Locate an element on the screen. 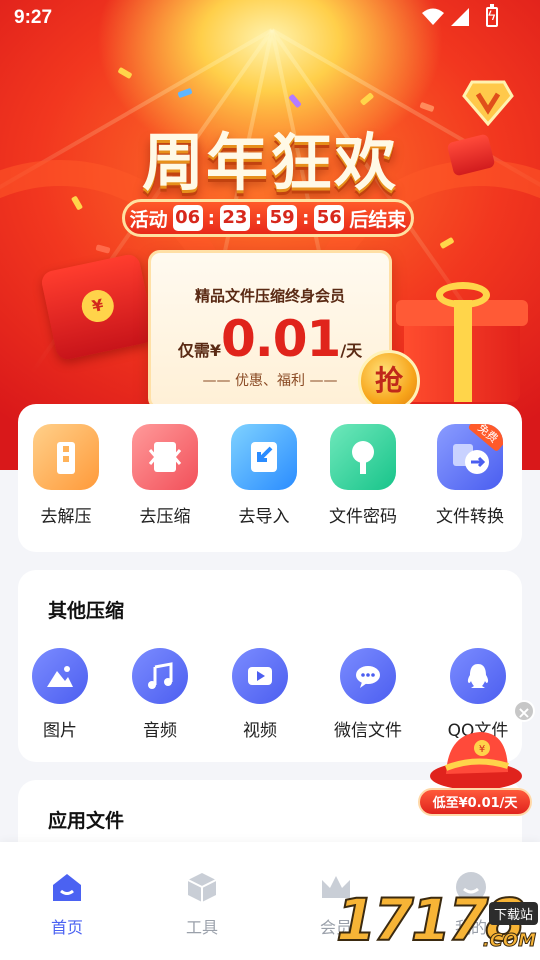 This screenshot has width=540, height=960. wechat-label: 微信文件 is located at coordinates (368, 731).